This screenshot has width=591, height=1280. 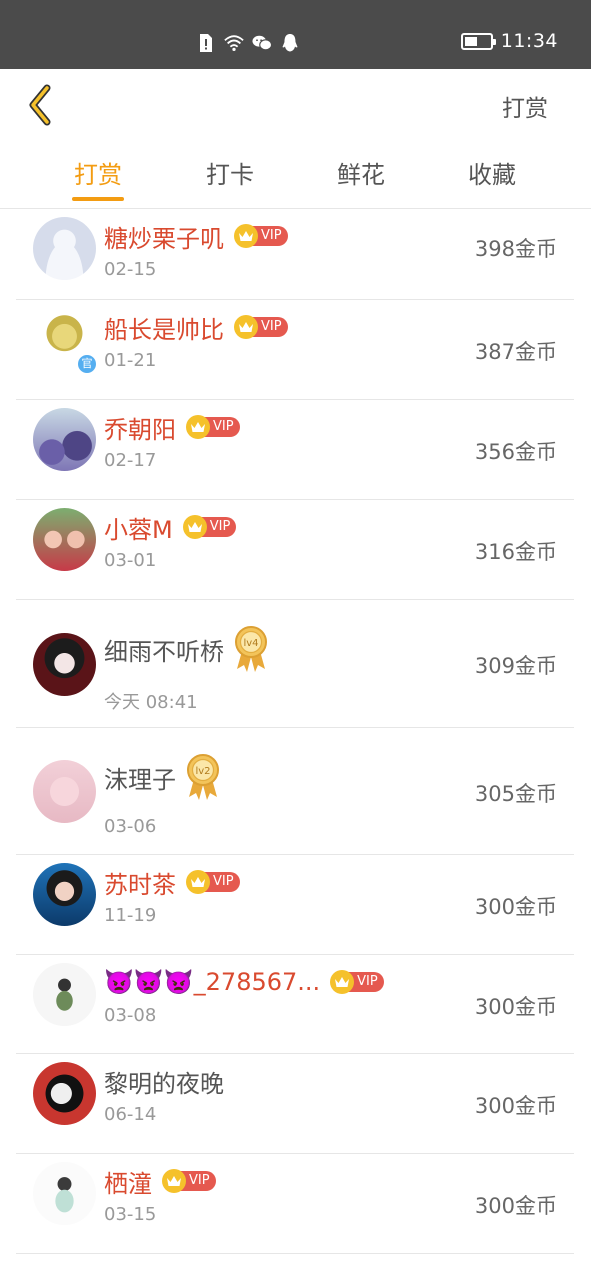 What do you see at coordinates (202, 771) in the screenshot?
I see `svg-text: lv2` at bounding box center [202, 771].